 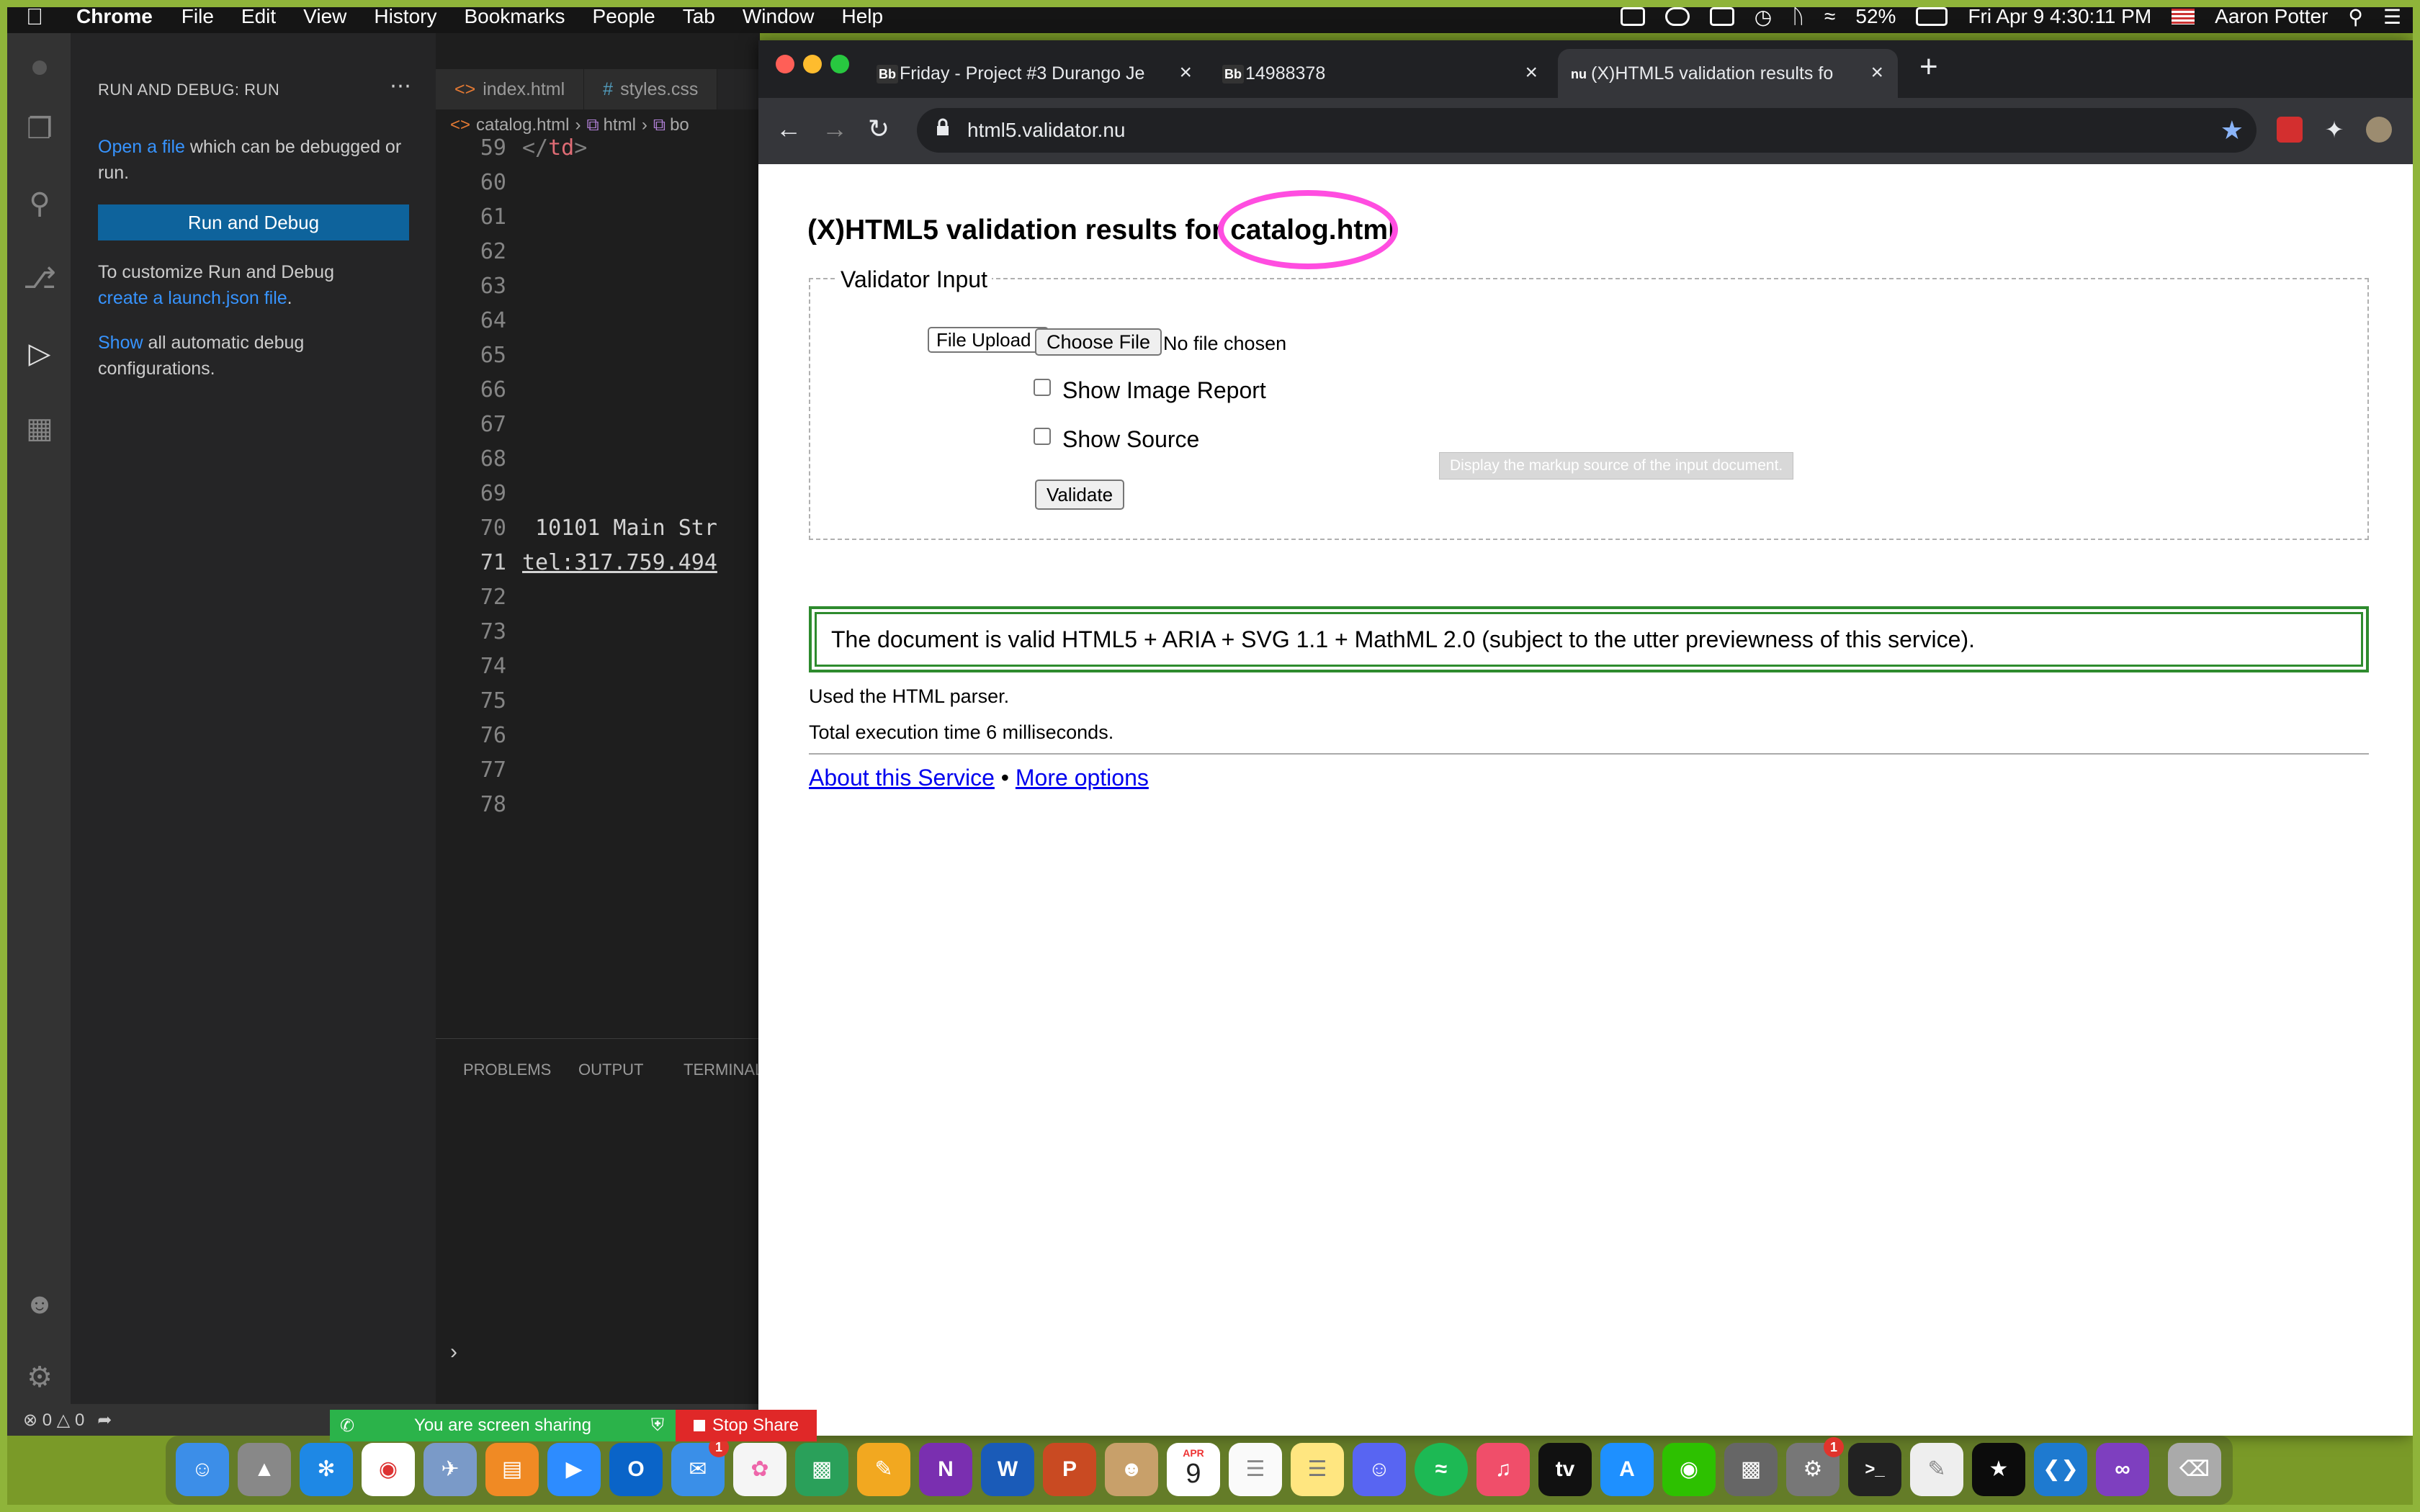 I want to click on wifi-icon: ≈, so click(x=1830, y=16).